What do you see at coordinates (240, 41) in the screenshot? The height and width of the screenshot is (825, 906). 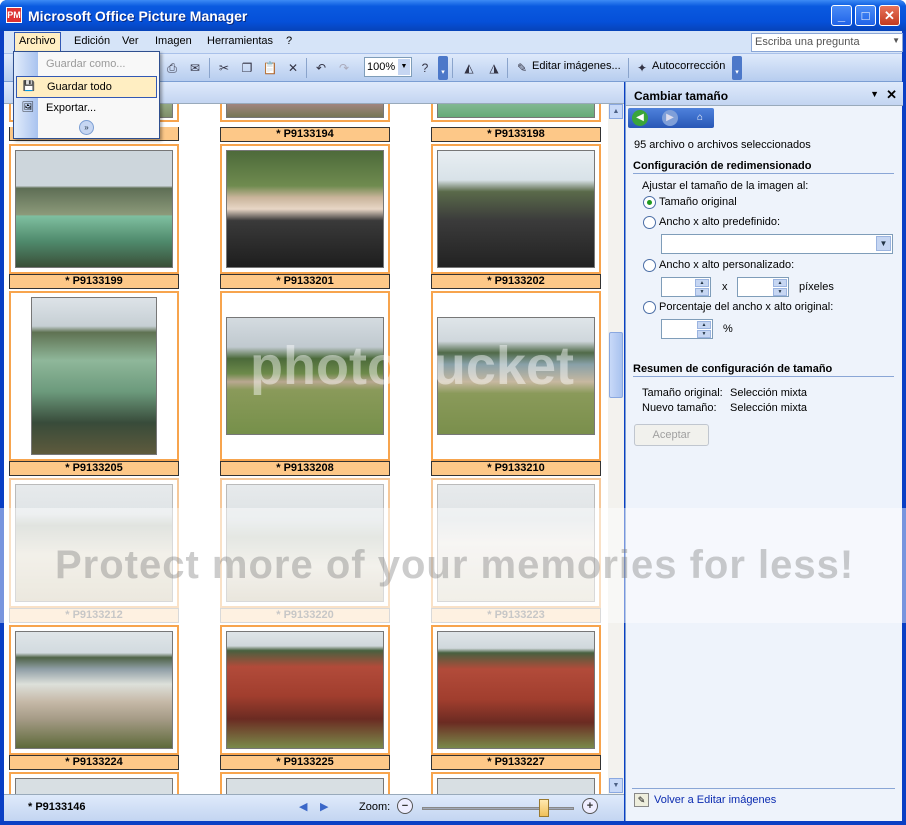 I see `menu-herramientas: Herramientas` at bounding box center [240, 41].